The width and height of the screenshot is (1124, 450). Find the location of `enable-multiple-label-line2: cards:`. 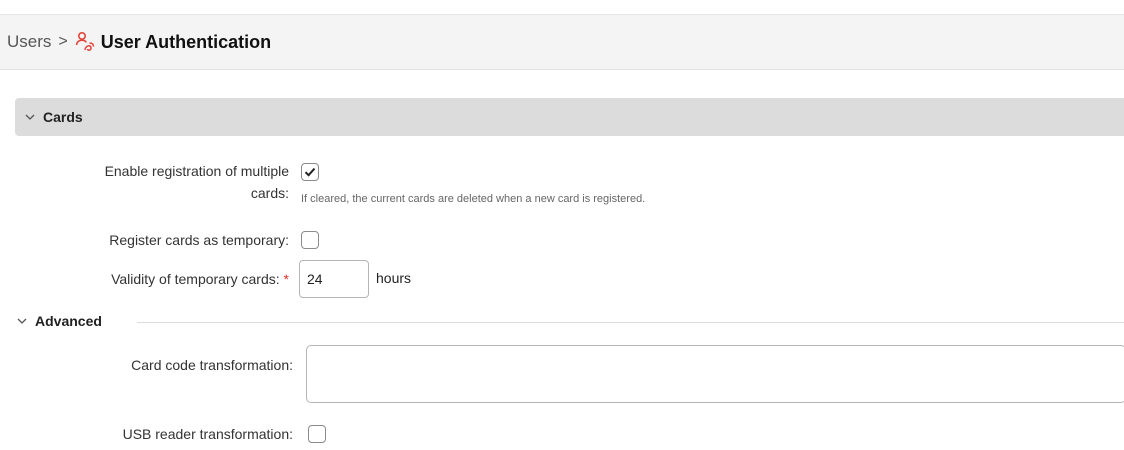

enable-multiple-label-line2: cards: is located at coordinates (269, 193).